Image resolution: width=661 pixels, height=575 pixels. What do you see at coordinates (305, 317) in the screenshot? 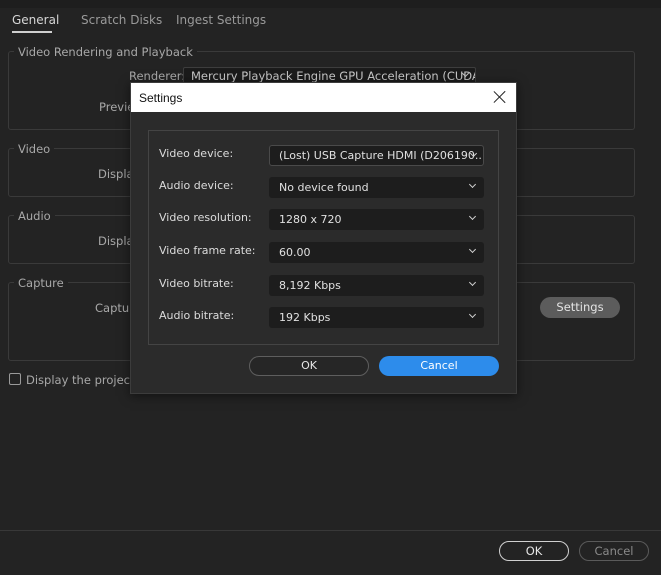
I see `audio-bitrate-value: 192 Kbps` at bounding box center [305, 317].